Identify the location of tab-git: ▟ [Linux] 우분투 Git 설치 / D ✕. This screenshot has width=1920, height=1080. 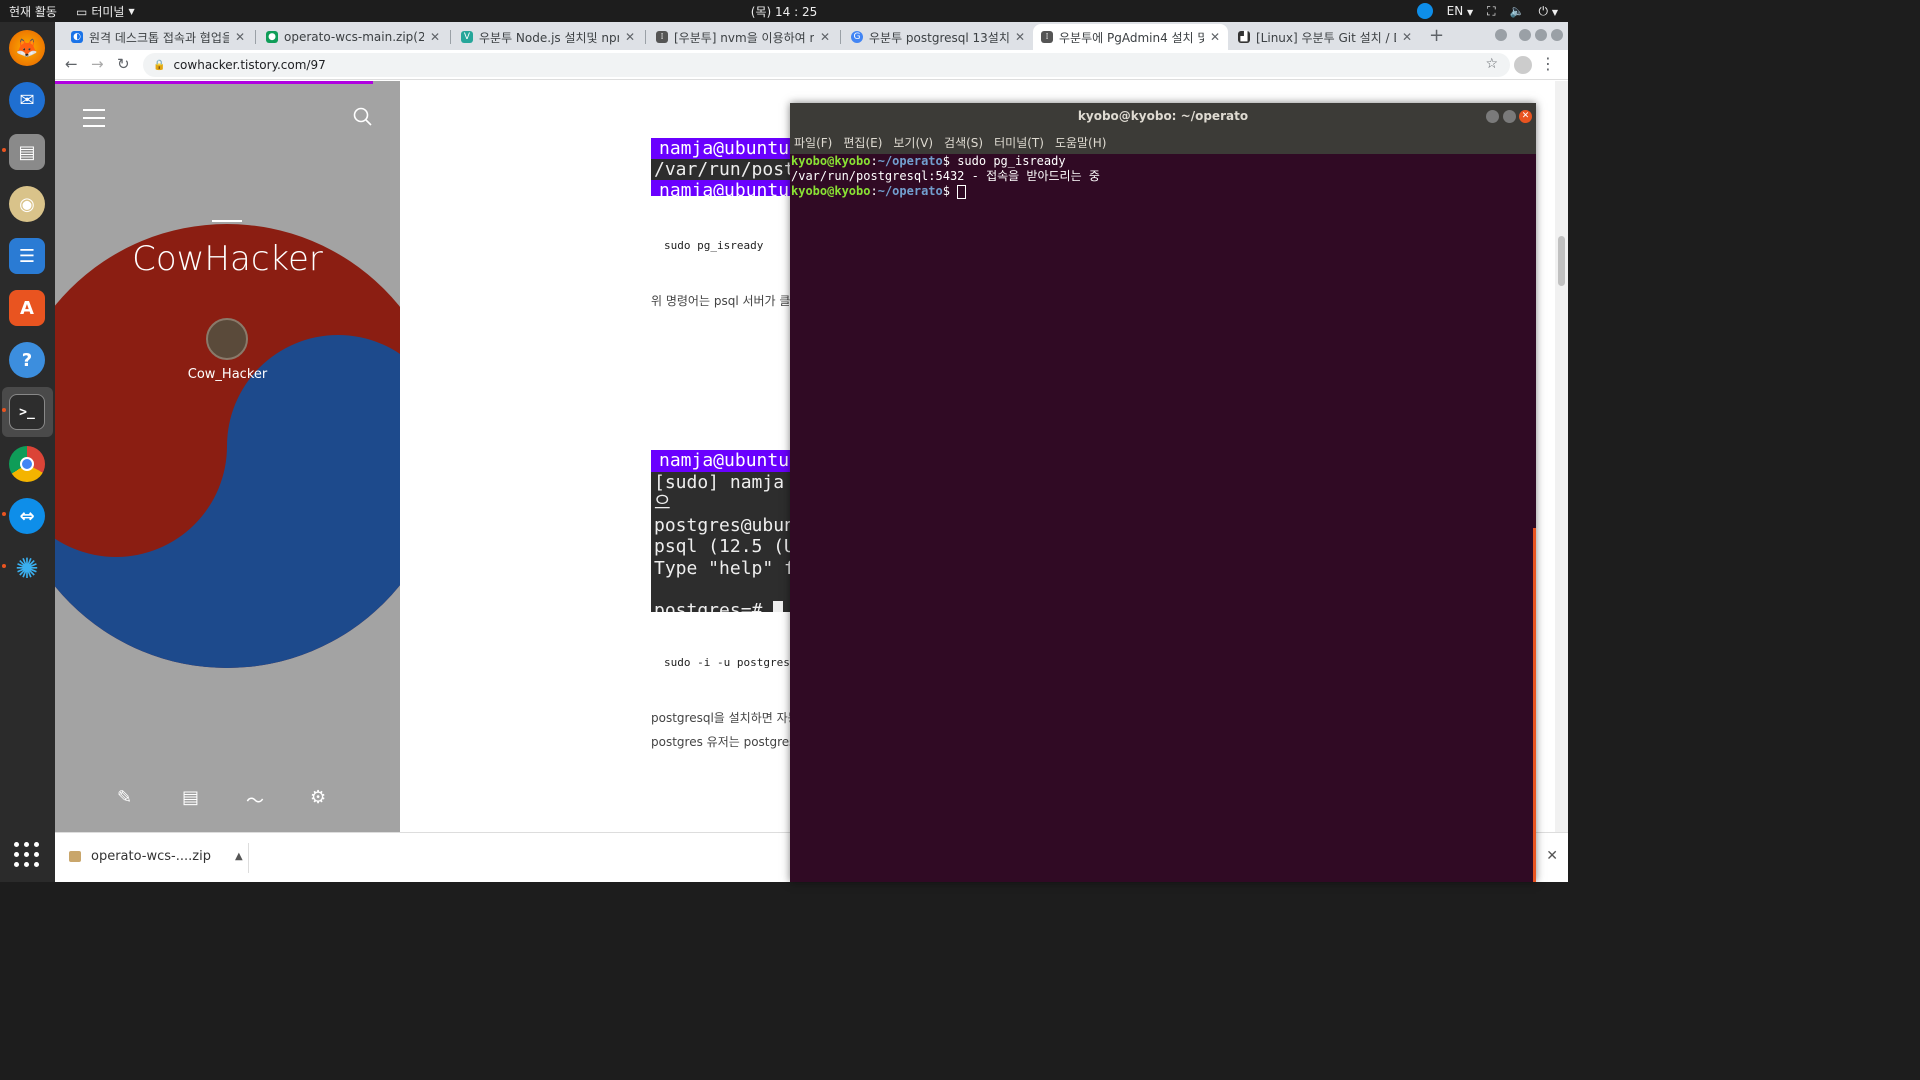
(1325, 37).